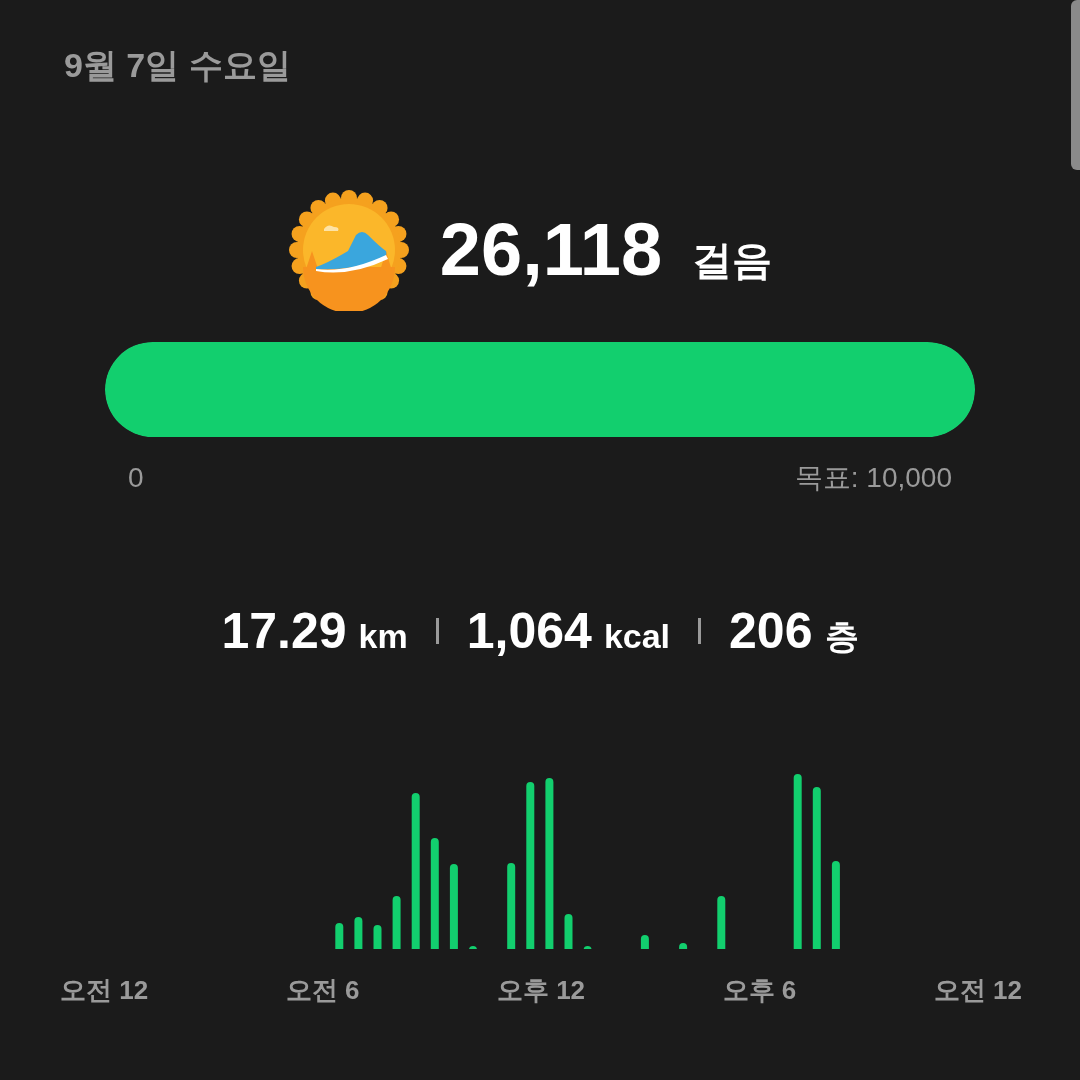  What do you see at coordinates (177, 65) in the screenshot?
I see `date-title: 9월 7일 수요일` at bounding box center [177, 65].